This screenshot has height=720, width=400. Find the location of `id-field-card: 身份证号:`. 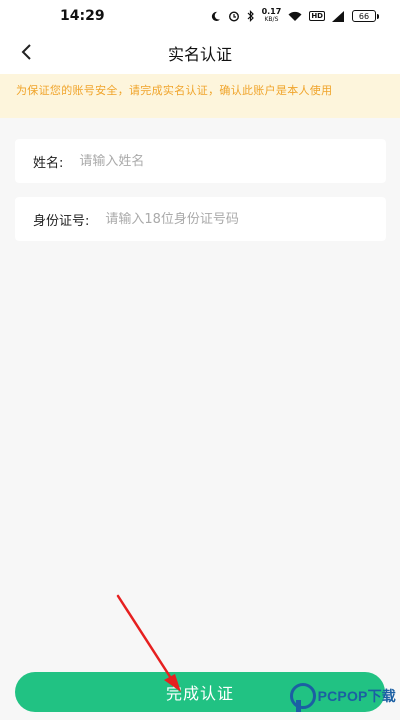

id-field-card: 身份证号: is located at coordinates (200, 219).